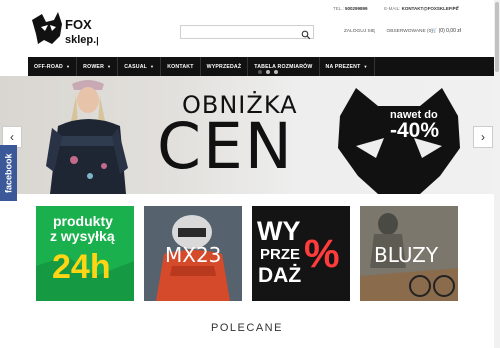 The height and width of the screenshot is (348, 500). What do you see at coordinates (240, 38) in the screenshot?
I see `search-input` at bounding box center [240, 38].